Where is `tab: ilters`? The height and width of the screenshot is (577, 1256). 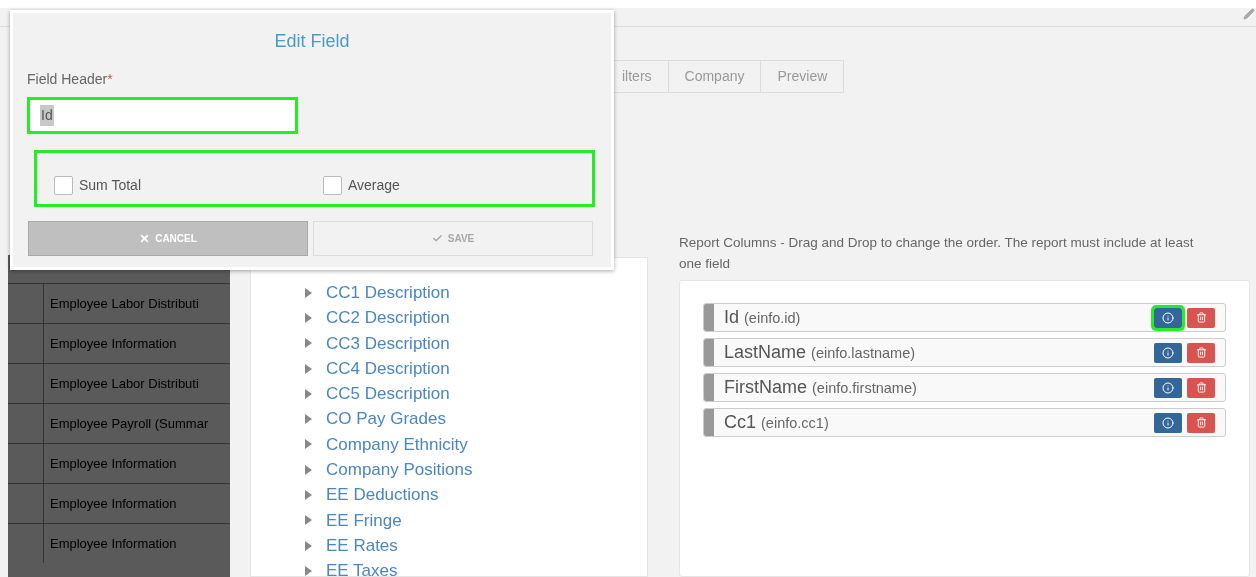
tab: ilters is located at coordinates (641, 76).